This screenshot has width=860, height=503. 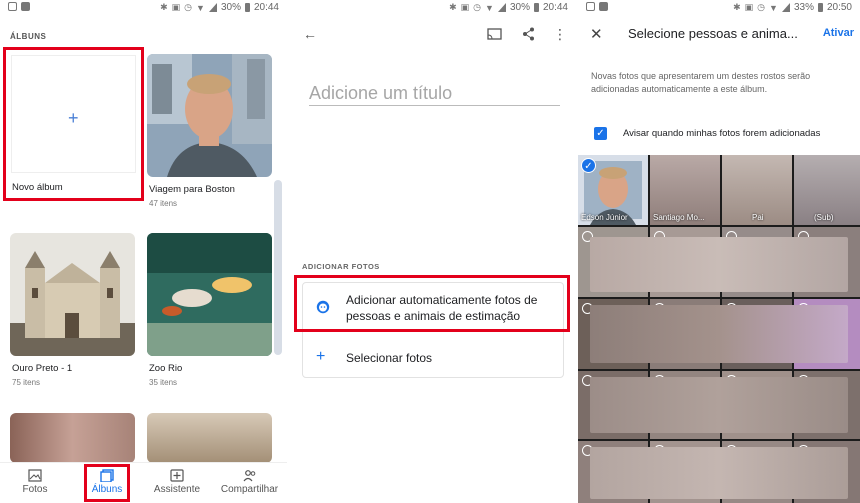 I want to click on new-album-label: Novo álbum, so click(x=37, y=187).